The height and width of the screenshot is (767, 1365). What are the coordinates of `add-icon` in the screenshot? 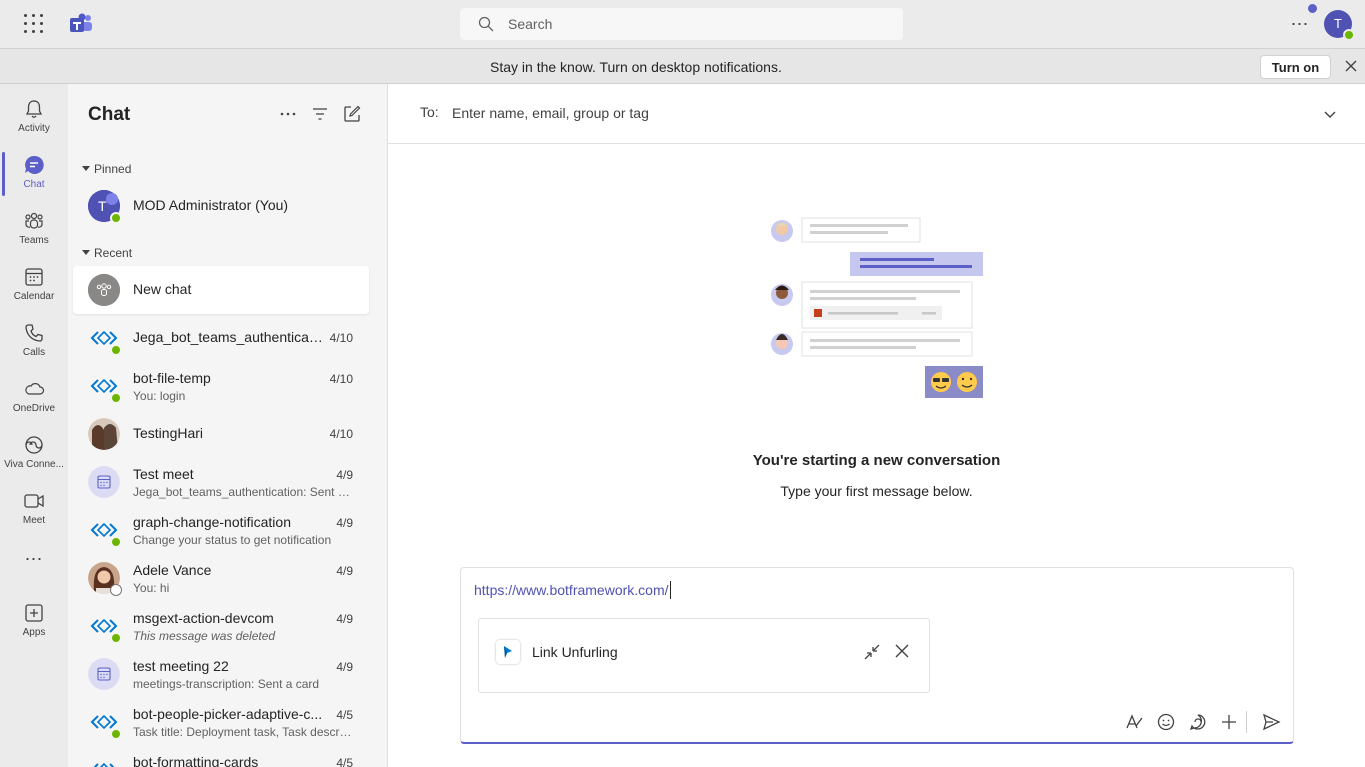 It's located at (1229, 722).